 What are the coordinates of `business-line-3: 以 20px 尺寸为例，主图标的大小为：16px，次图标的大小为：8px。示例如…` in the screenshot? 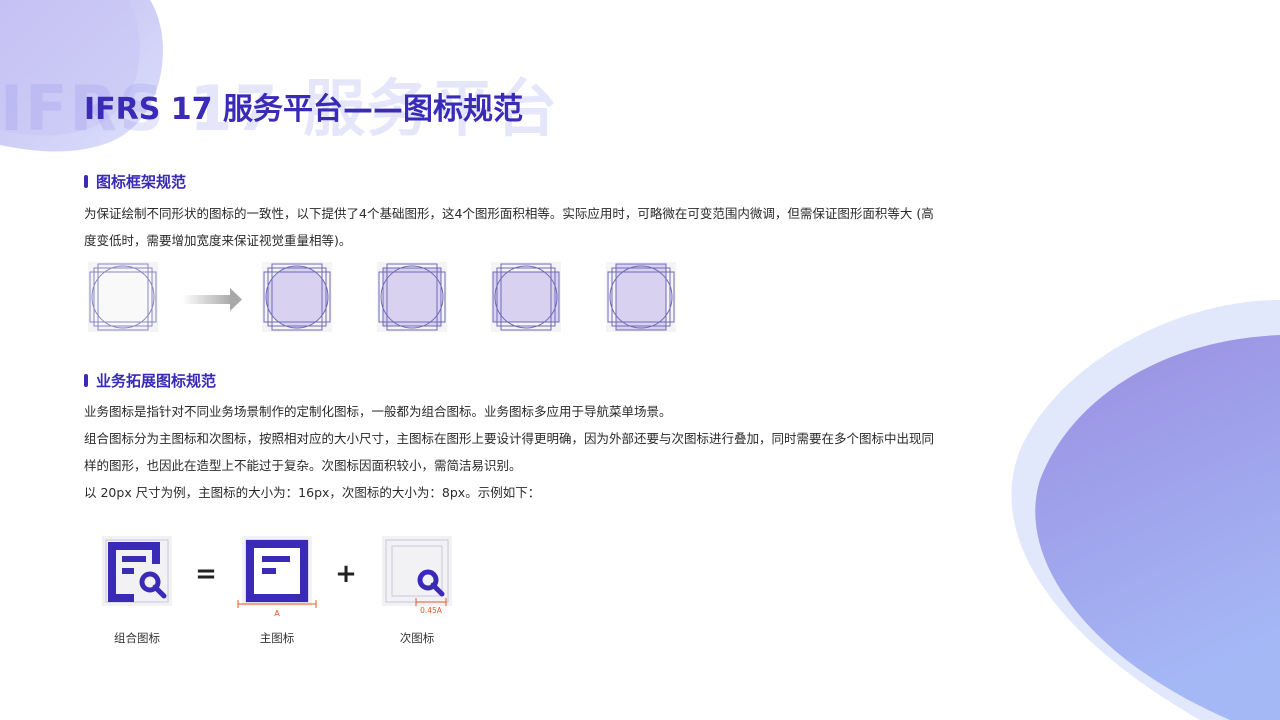 It's located at (312, 492).